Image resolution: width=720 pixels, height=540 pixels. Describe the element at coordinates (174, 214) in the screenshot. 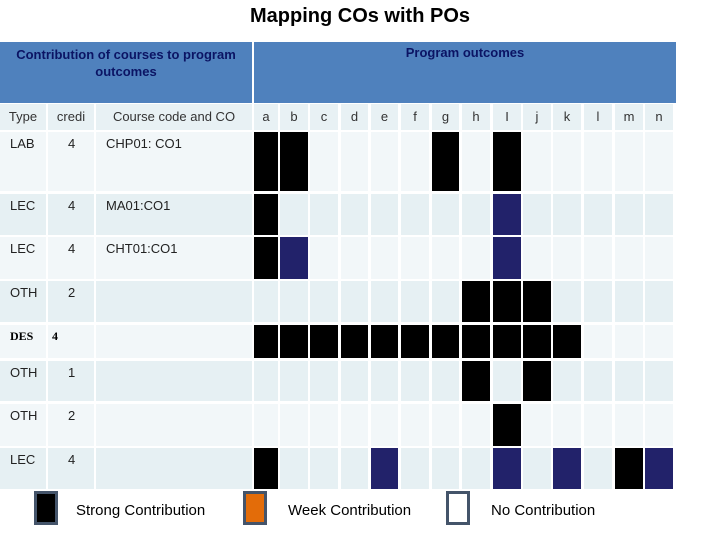

I see `row-course: MA01:CO1` at that location.